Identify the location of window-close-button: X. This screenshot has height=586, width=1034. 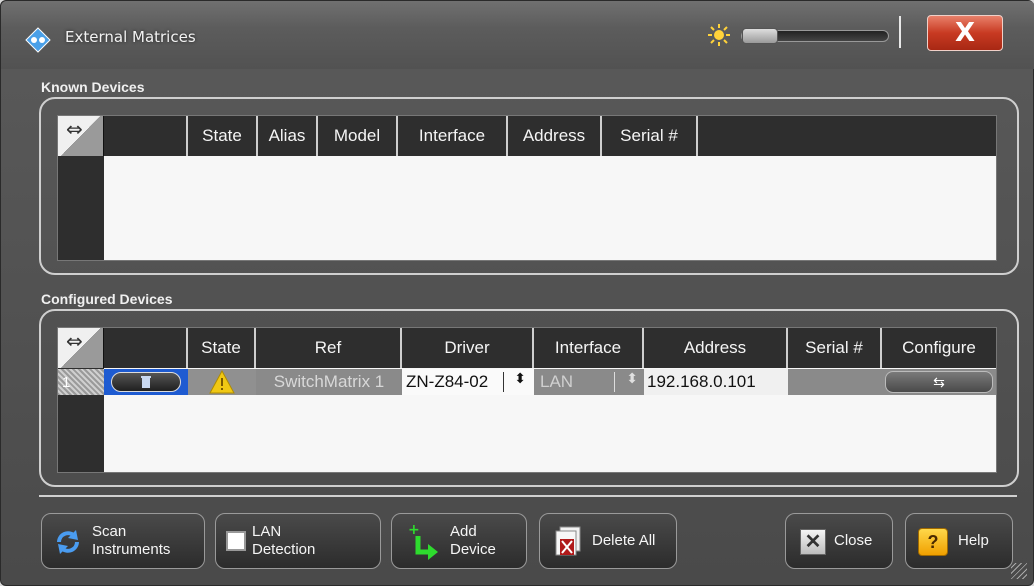
(965, 33).